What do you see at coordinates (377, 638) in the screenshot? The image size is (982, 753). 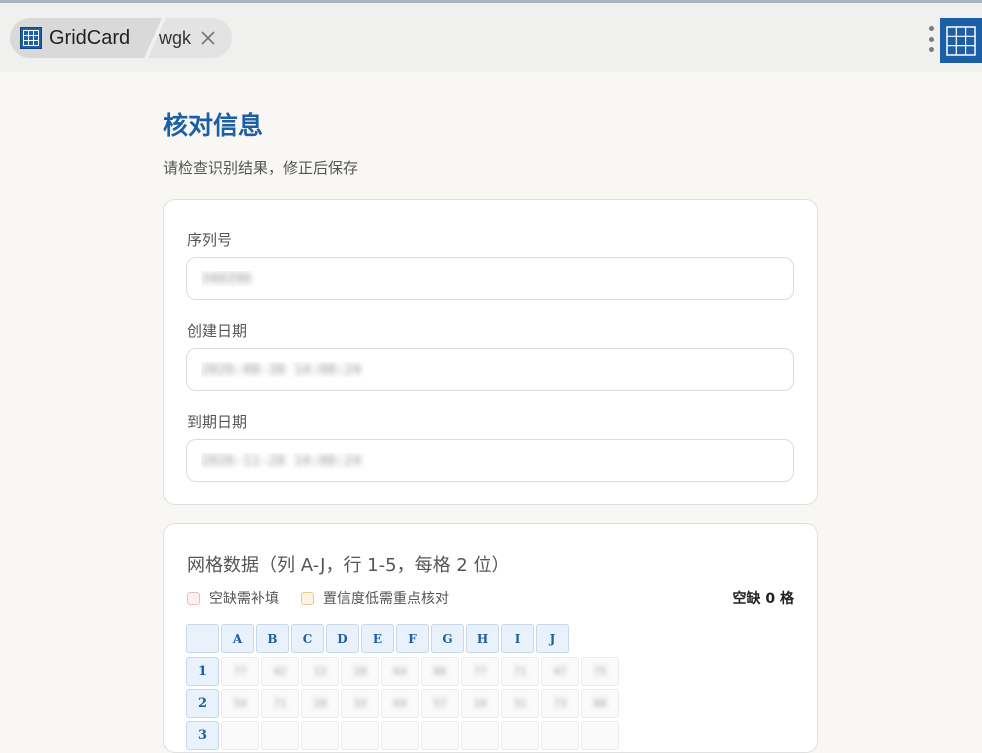 I see `column-header-e: E` at bounding box center [377, 638].